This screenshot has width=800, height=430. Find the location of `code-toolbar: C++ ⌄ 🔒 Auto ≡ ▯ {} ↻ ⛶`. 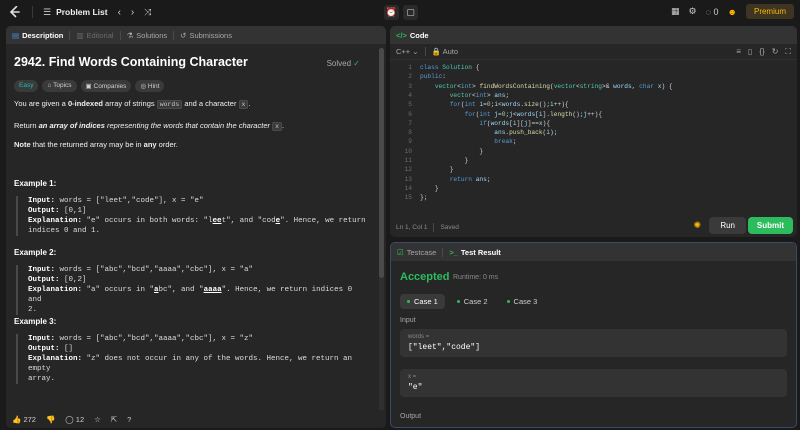

code-toolbar: C++ ⌄ 🔒 Auto ≡ ▯ {} ↻ ⛶ is located at coordinates (593, 52).